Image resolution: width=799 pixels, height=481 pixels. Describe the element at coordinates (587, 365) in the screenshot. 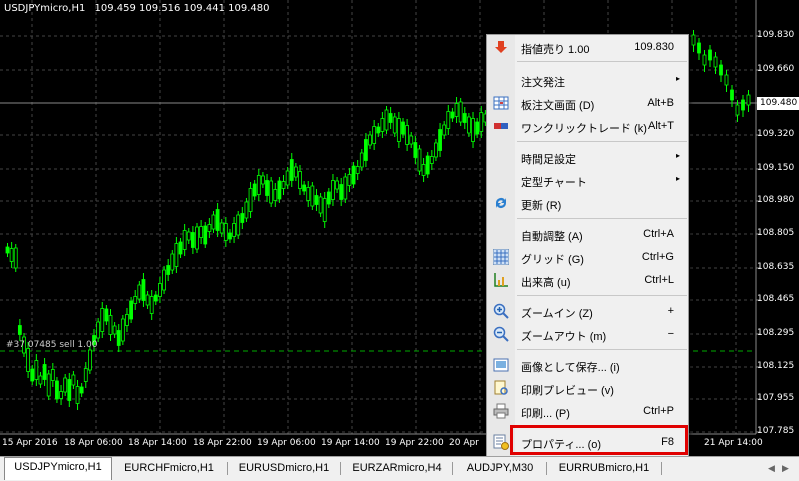

I see `menu-item-save-as-picture: 画像として保存... (i)` at that location.